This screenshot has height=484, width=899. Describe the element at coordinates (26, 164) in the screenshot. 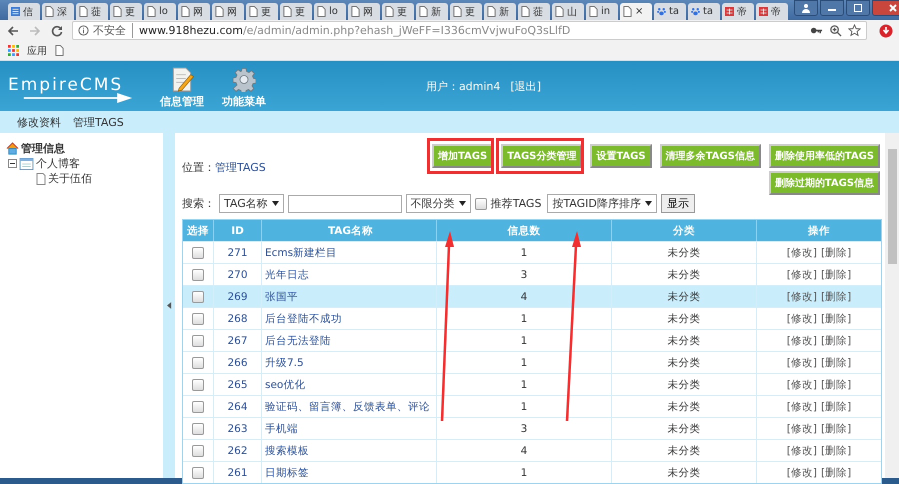

I see `window-icon` at that location.